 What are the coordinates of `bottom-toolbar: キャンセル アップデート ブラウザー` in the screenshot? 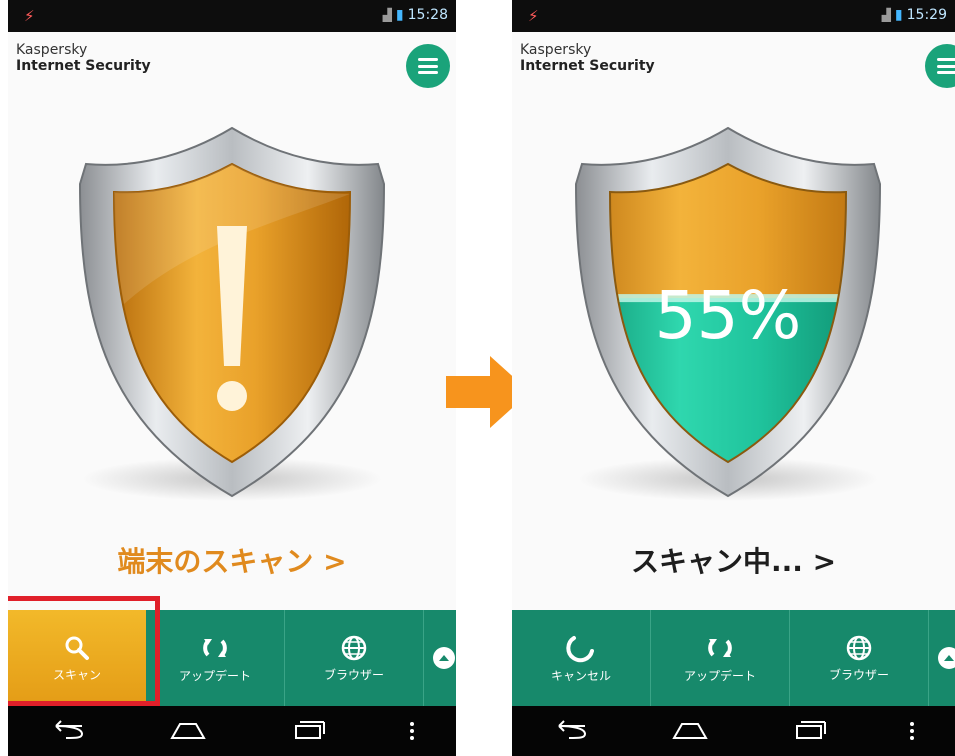 It's located at (733, 658).